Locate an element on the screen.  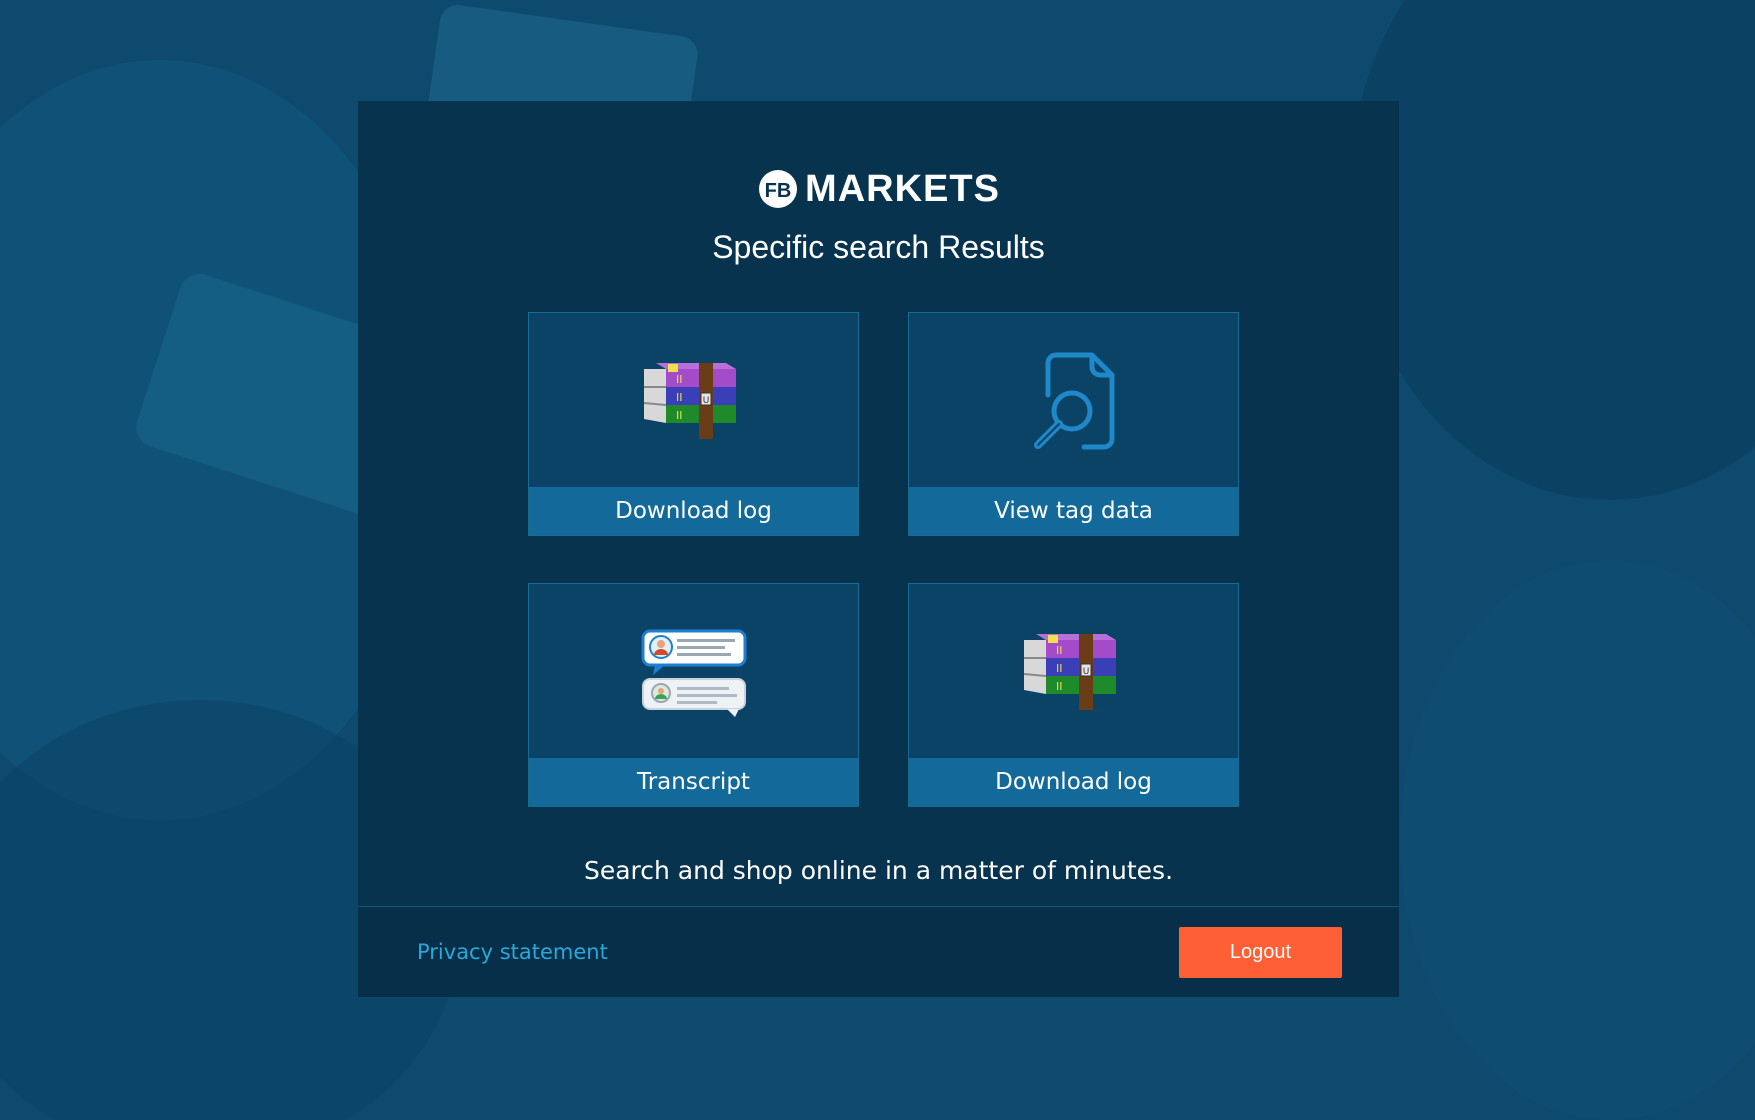
tile-view-tag-data: View tag data is located at coordinates (1073, 424).